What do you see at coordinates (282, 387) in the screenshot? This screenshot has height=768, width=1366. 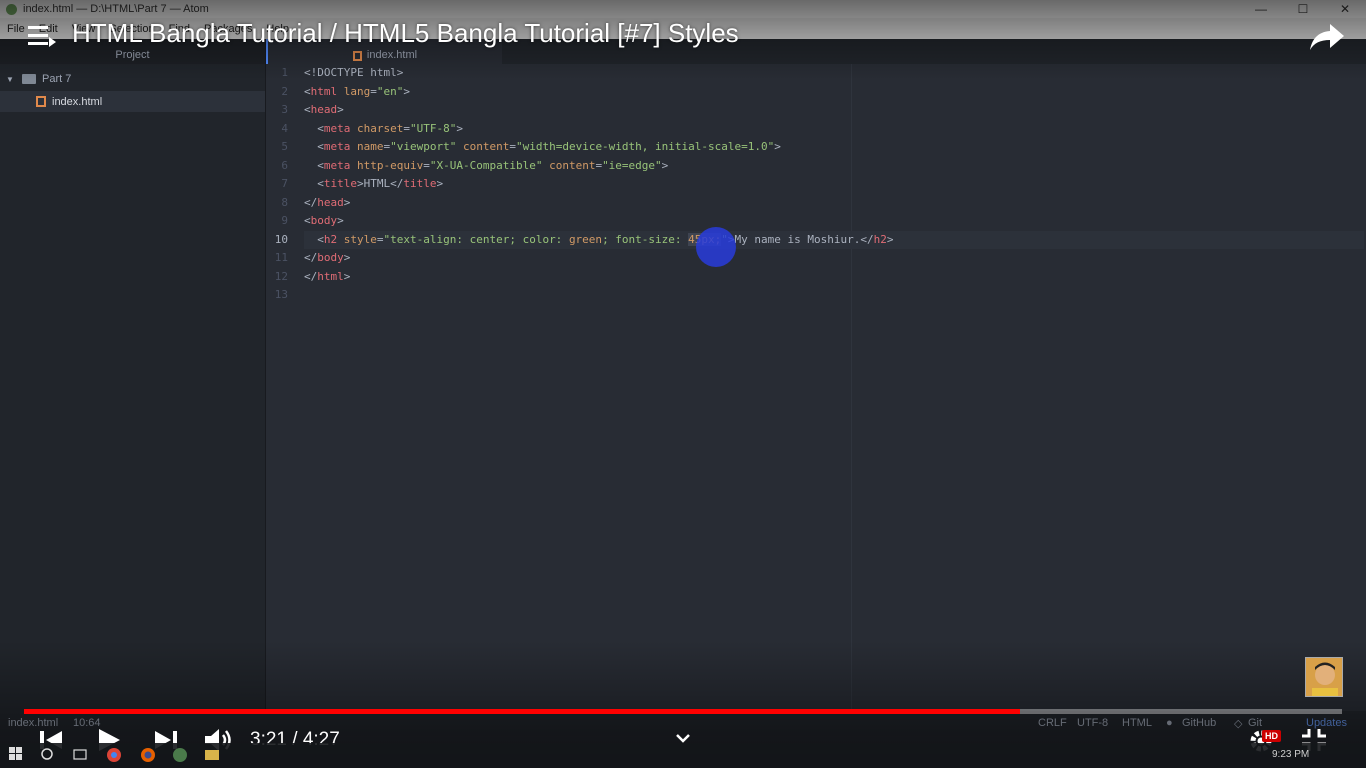 I see `line-number-gutter: 1 2 3 4 5 6 7 8 9 10 11 12 13` at bounding box center [282, 387].